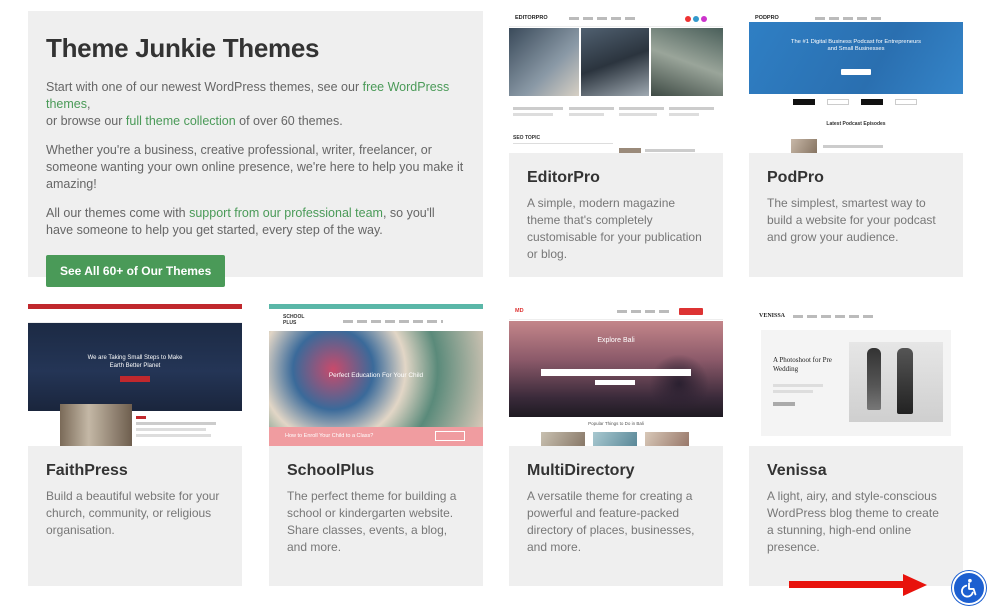  Describe the element at coordinates (616, 178) in the screenshot. I see `theme-name: EditorPro` at that location.